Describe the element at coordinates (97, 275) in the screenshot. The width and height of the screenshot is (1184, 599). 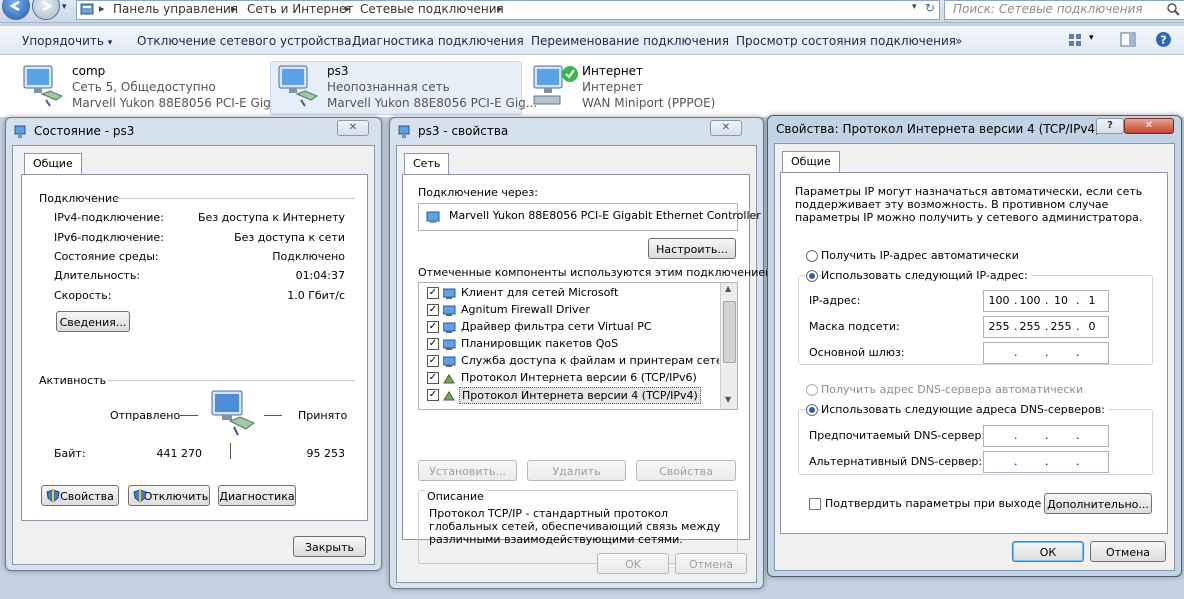
I see `duration-label: Длительность:` at that location.